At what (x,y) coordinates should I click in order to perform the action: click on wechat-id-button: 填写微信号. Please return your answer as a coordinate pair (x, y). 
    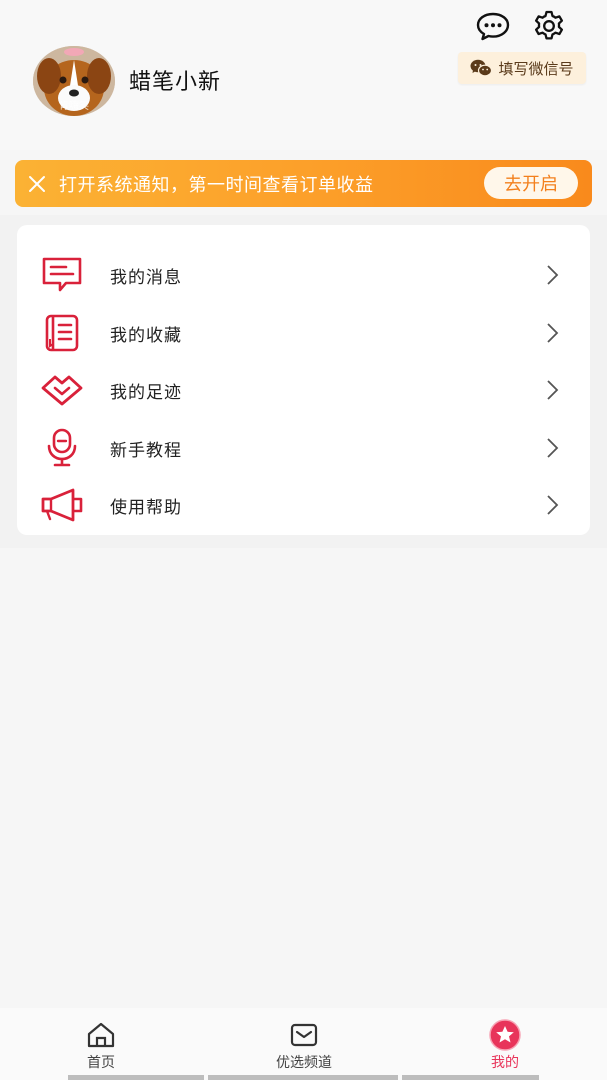
    Looking at the image, I should click on (522, 68).